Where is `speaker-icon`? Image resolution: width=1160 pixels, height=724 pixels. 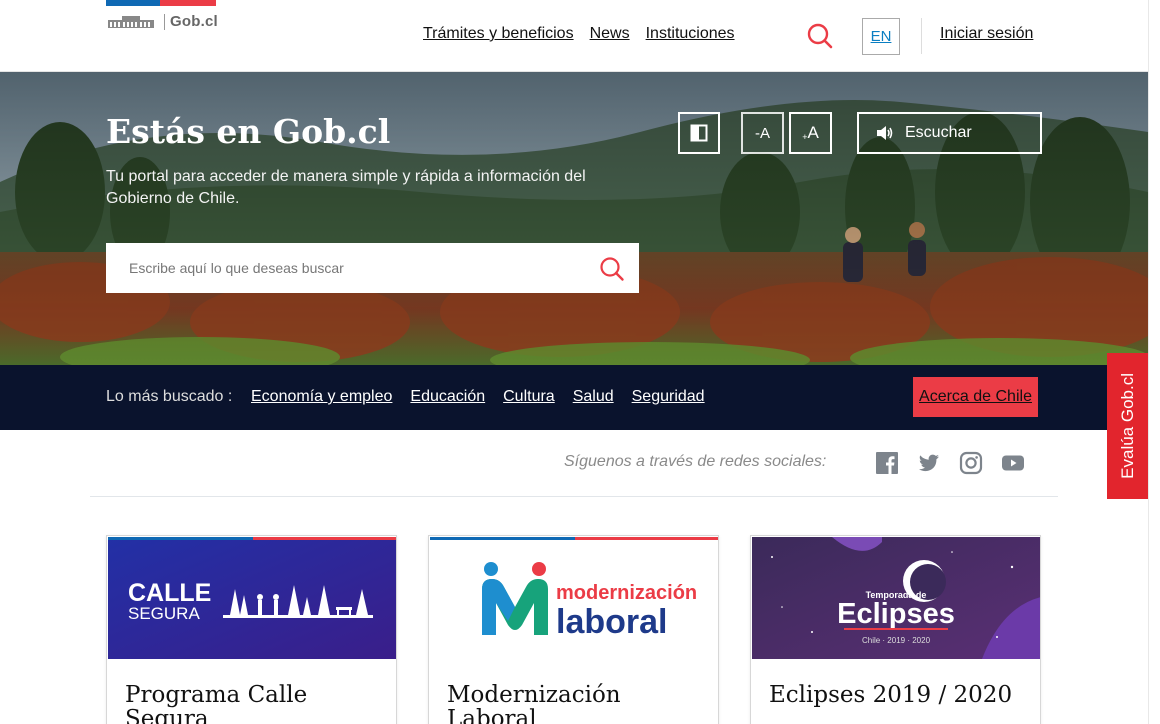
speaker-icon is located at coordinates (885, 133).